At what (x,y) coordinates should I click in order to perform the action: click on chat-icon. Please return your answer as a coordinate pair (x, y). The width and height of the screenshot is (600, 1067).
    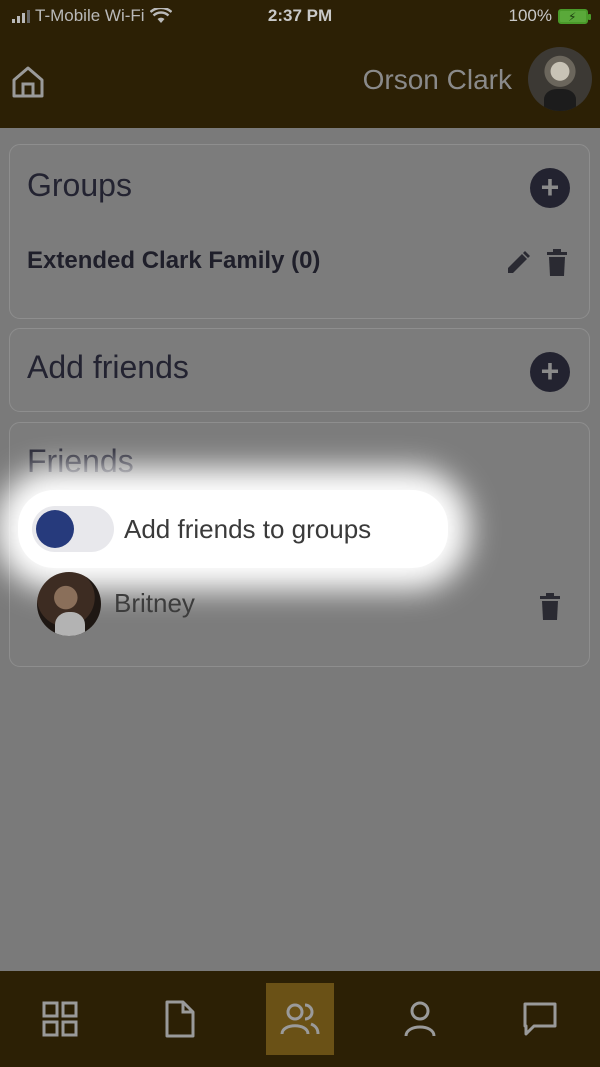
    Looking at the image, I should click on (540, 1019).